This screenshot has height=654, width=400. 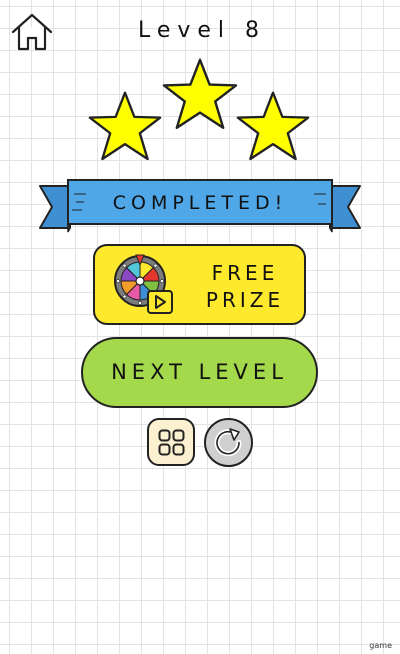 What do you see at coordinates (202, 30) in the screenshot?
I see `level-title: Level 8` at bounding box center [202, 30].